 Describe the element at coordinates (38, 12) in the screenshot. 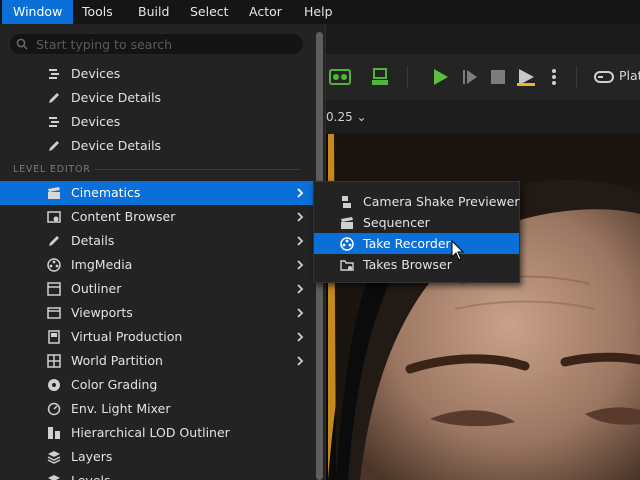

I see `menu-window: Window` at that location.